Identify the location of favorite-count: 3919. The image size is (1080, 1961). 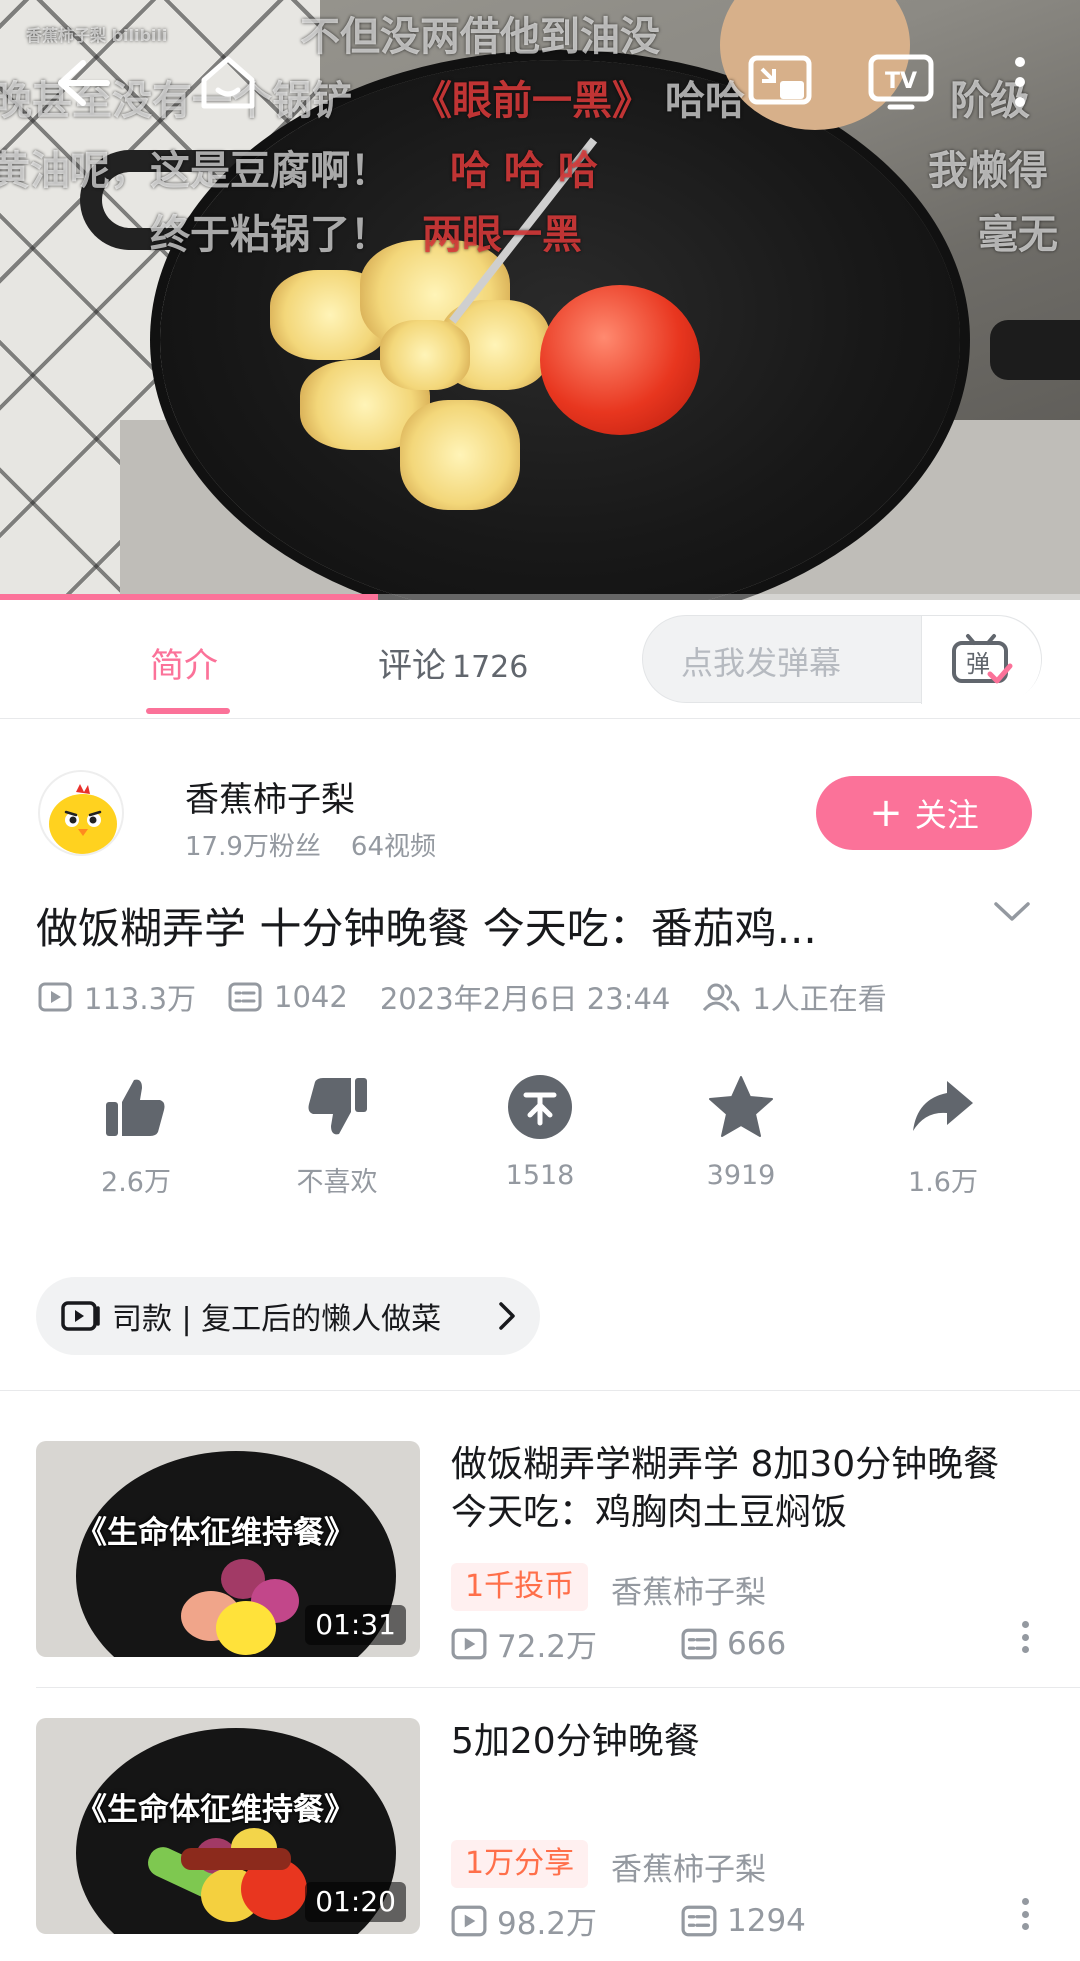
(741, 1175).